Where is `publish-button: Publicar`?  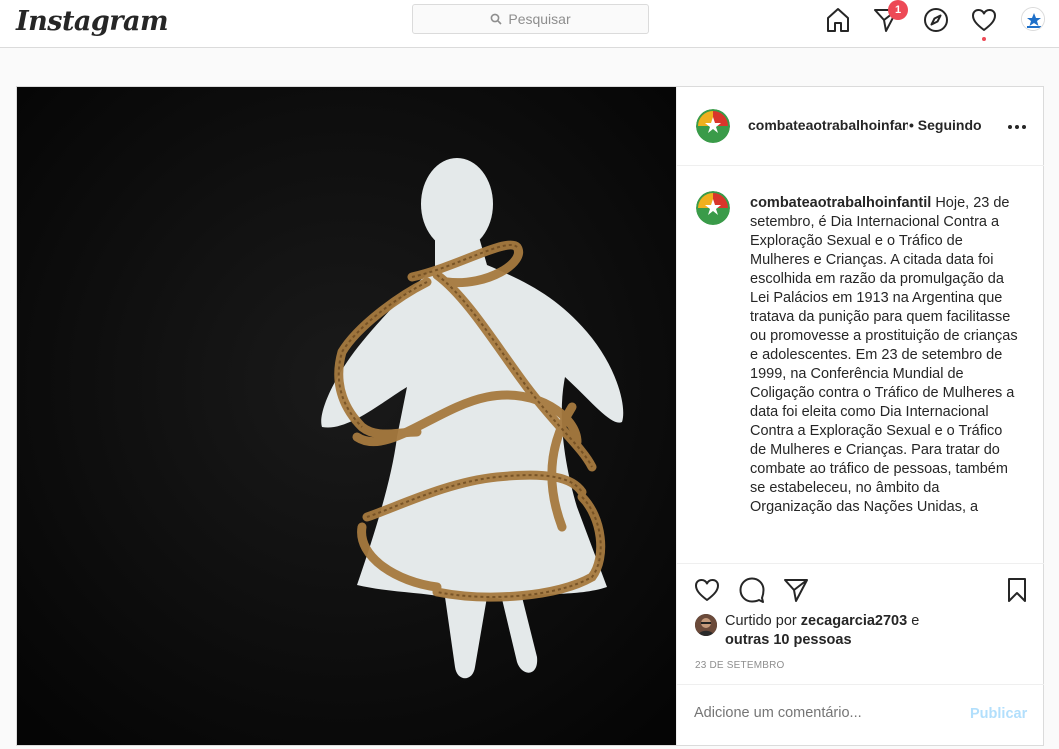
publish-button: Publicar is located at coordinates (998, 714).